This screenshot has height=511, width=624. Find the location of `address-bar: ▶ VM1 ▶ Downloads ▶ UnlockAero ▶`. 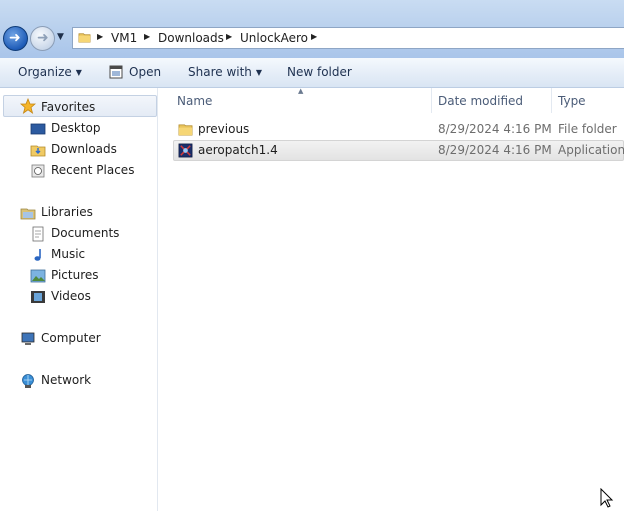

address-bar: ▶ VM1 ▶ Downloads ▶ UnlockAero ▶ is located at coordinates (348, 38).